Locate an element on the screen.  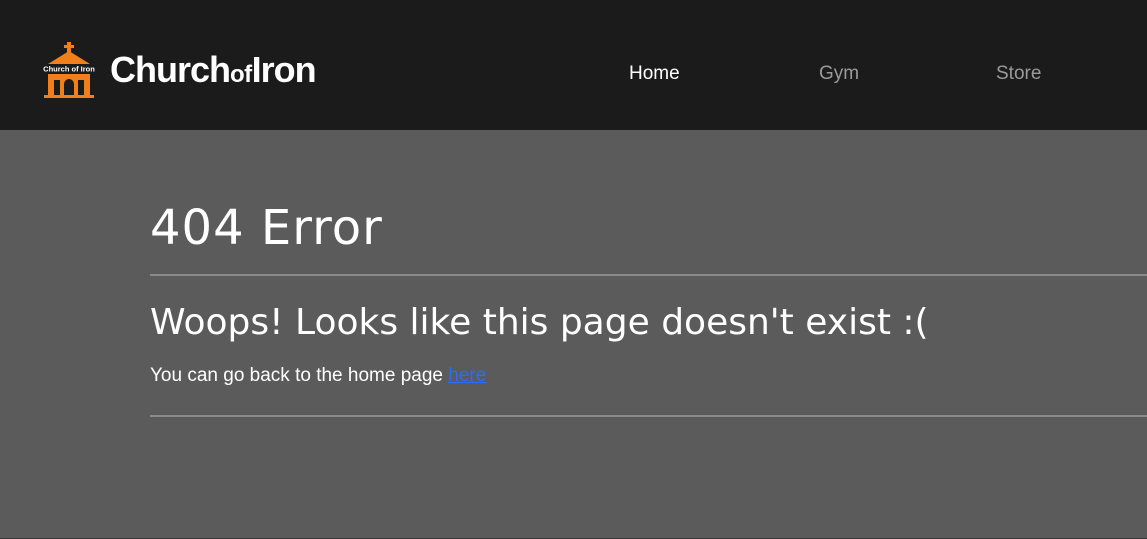
error-title: 404 Error is located at coordinates (266, 228).